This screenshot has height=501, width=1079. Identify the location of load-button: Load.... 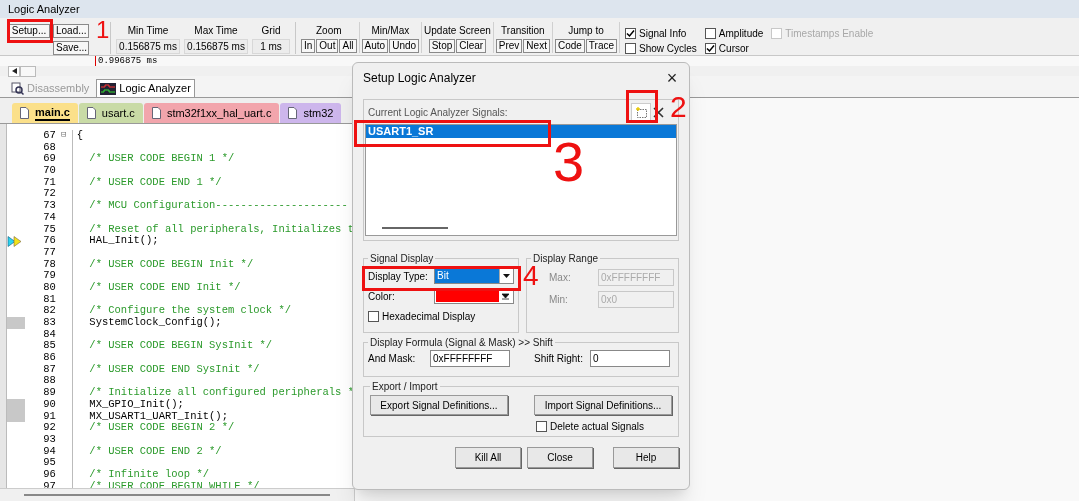
(71, 31).